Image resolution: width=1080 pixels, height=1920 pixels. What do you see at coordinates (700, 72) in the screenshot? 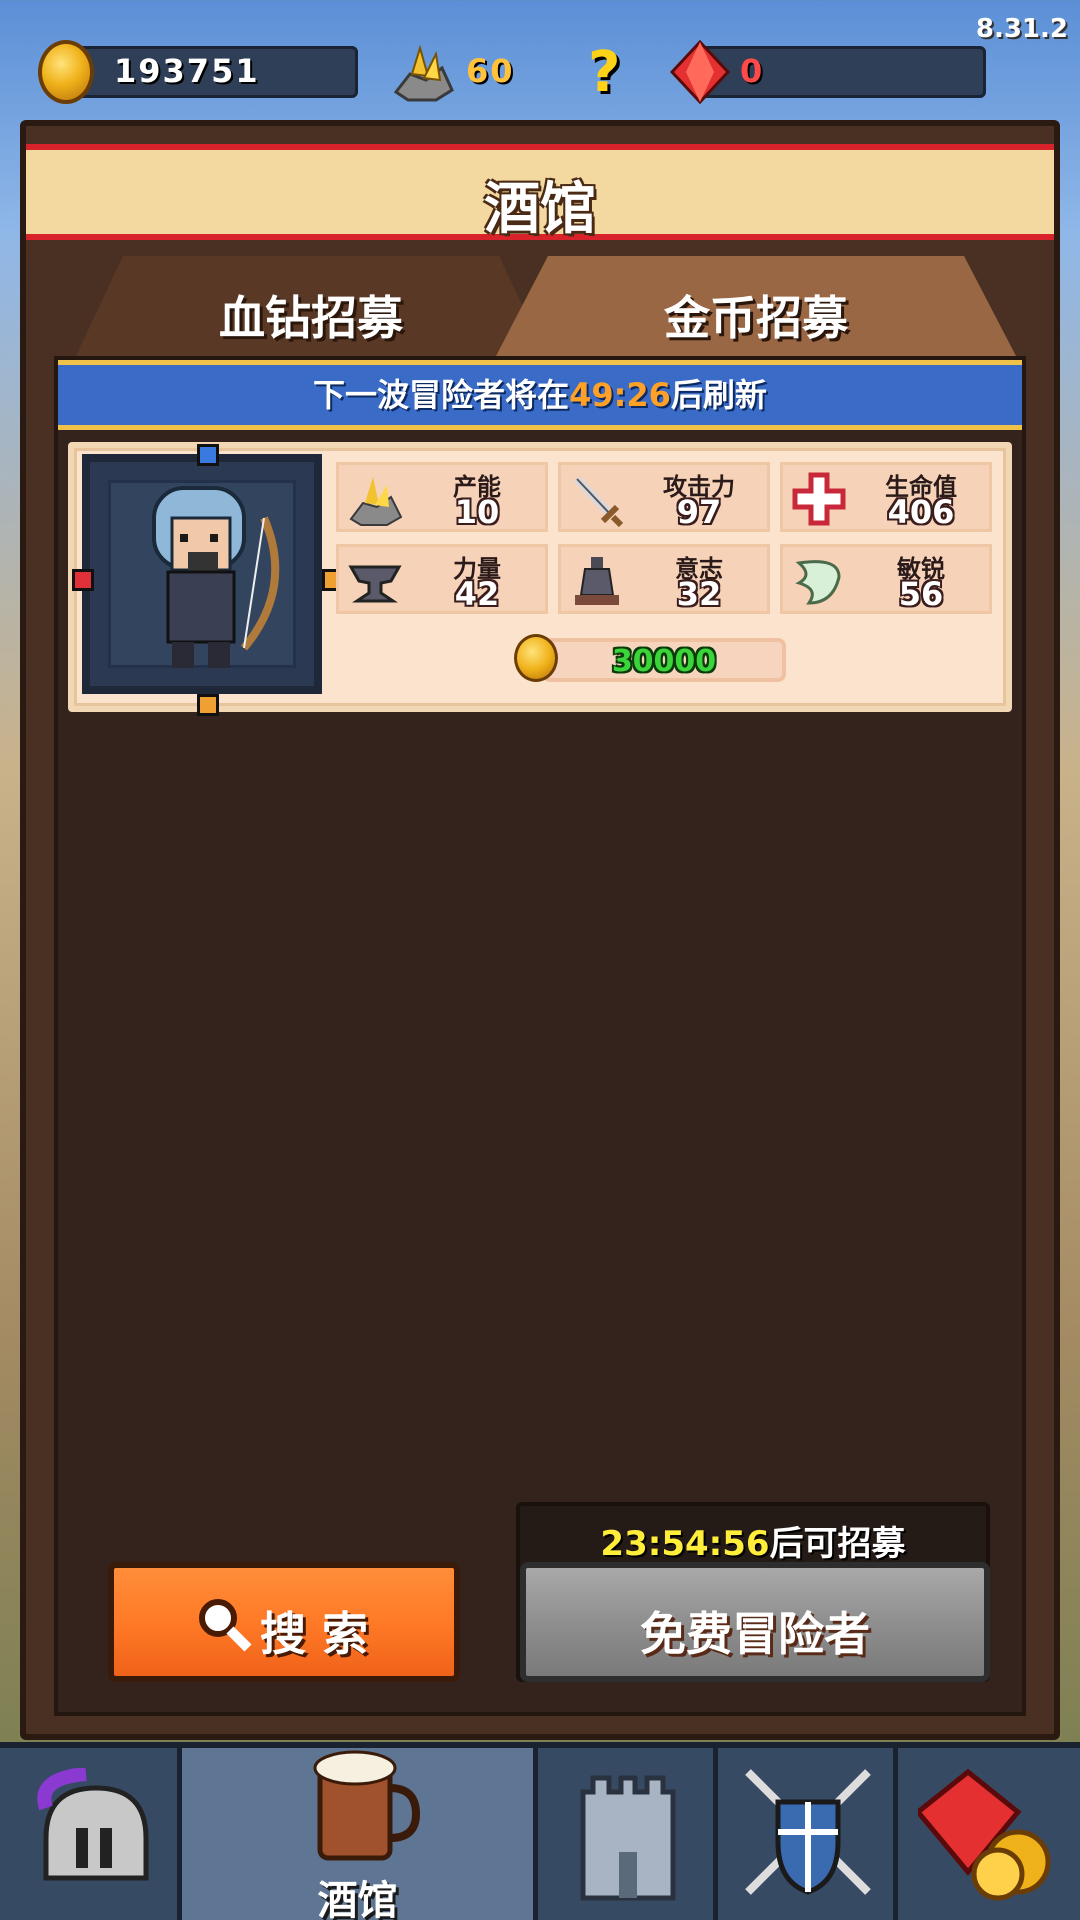
I see `red-gem-icon` at bounding box center [700, 72].